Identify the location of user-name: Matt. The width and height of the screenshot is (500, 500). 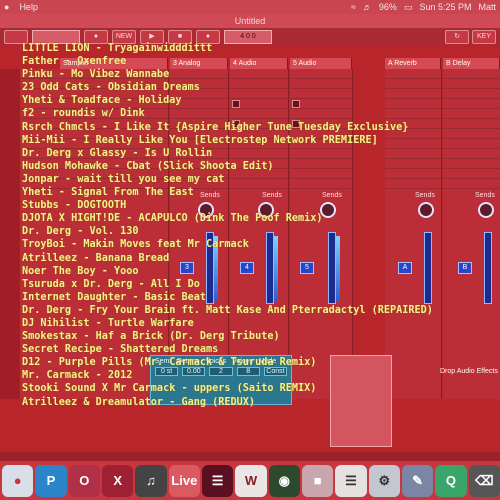
(487, 7).